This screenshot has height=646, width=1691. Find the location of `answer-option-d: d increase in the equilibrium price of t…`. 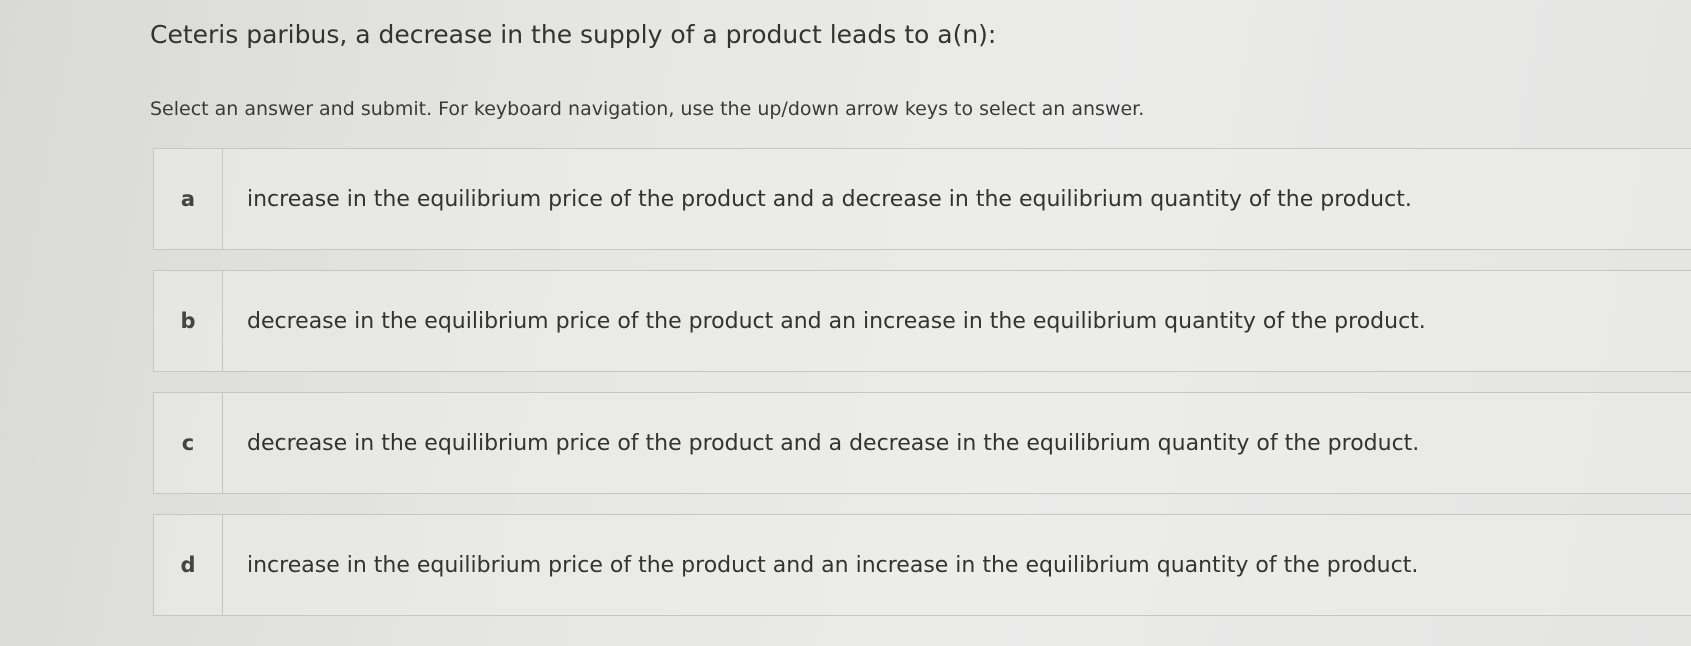

answer-option-d: d increase in the equilibrium price of t… is located at coordinates (922, 565).